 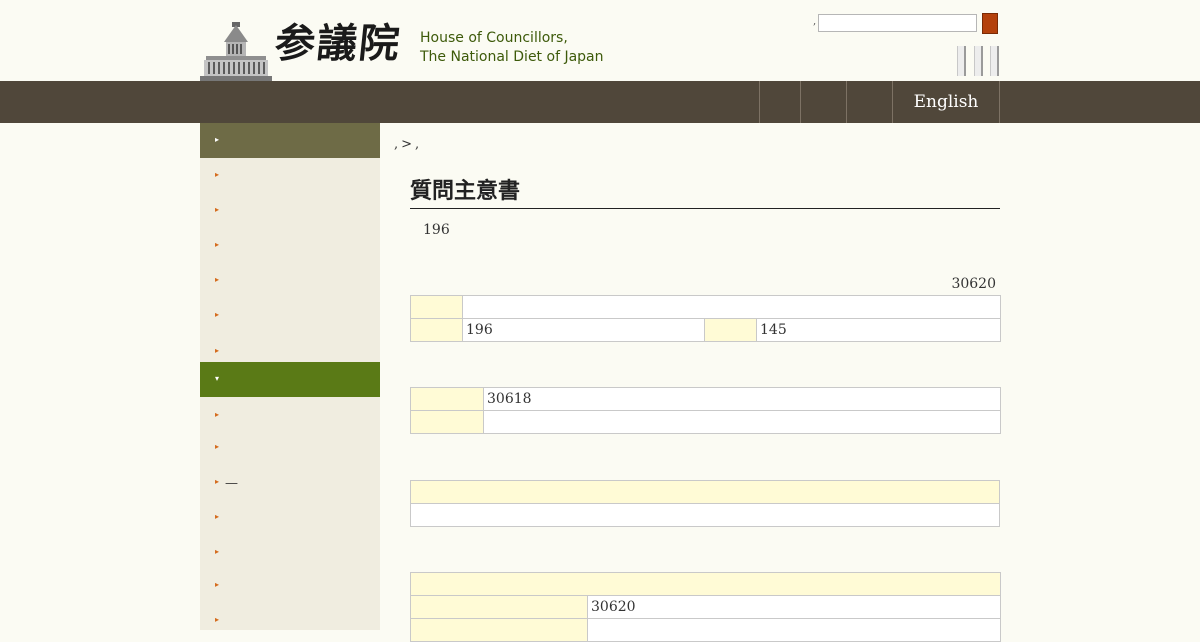 What do you see at coordinates (290, 315) in the screenshot?
I see `sidebar-item-6: ▸` at bounding box center [290, 315].